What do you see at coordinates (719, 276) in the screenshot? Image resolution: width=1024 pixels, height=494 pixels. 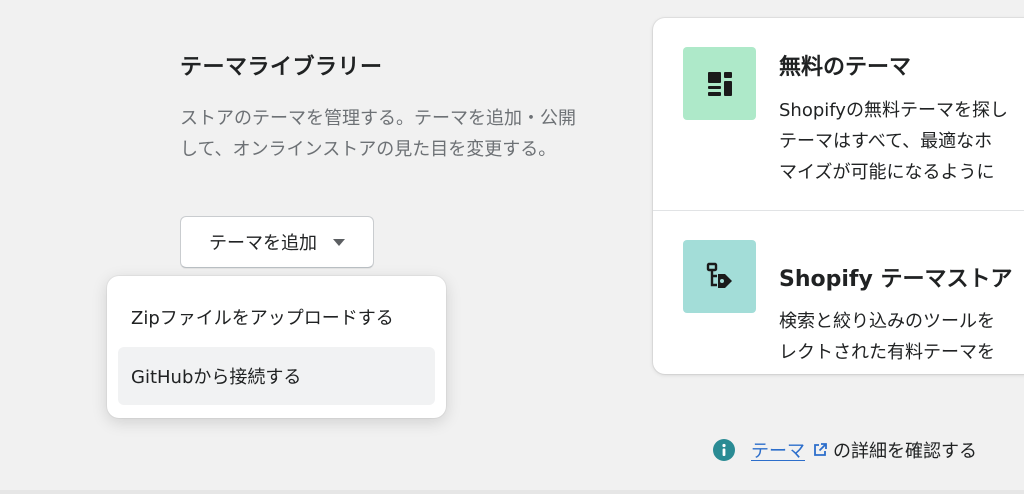 I see `tag-sitemap-icon` at bounding box center [719, 276].